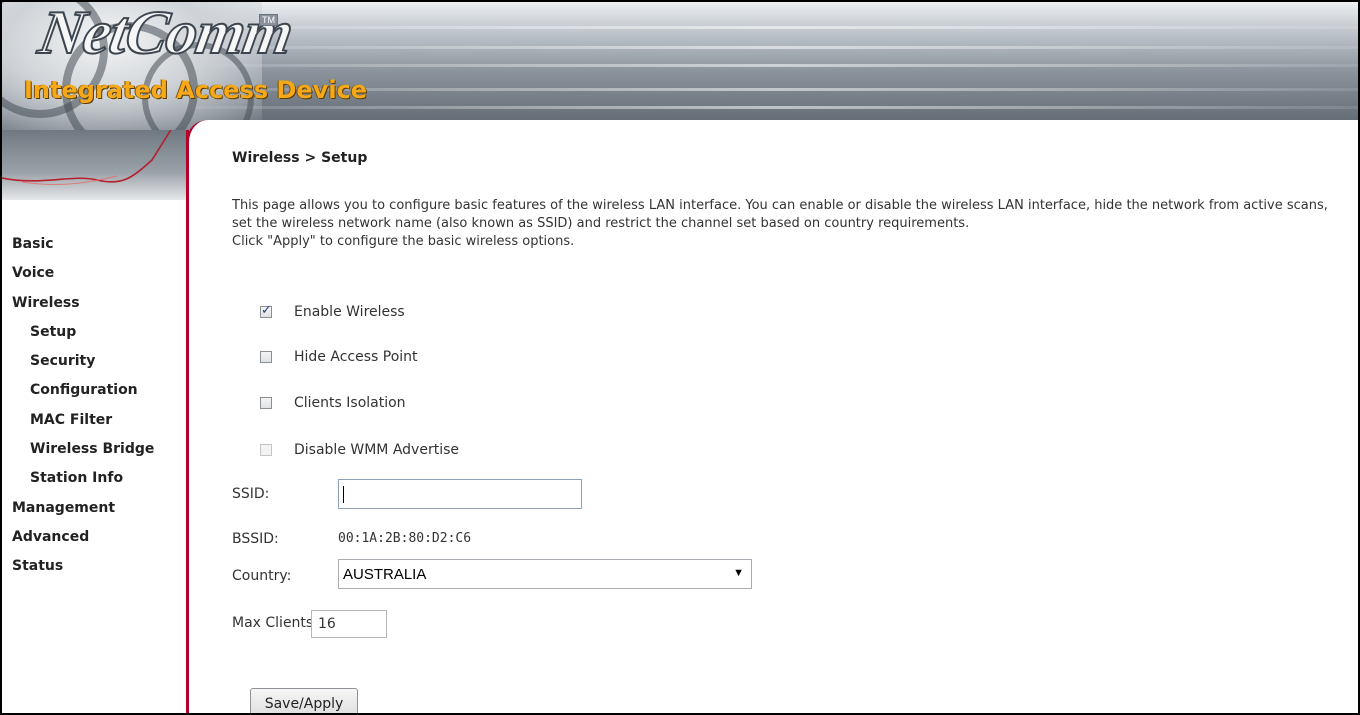 Image resolution: width=1360 pixels, height=715 pixels. I want to click on sidebar-item-setup: Setup, so click(83, 332).